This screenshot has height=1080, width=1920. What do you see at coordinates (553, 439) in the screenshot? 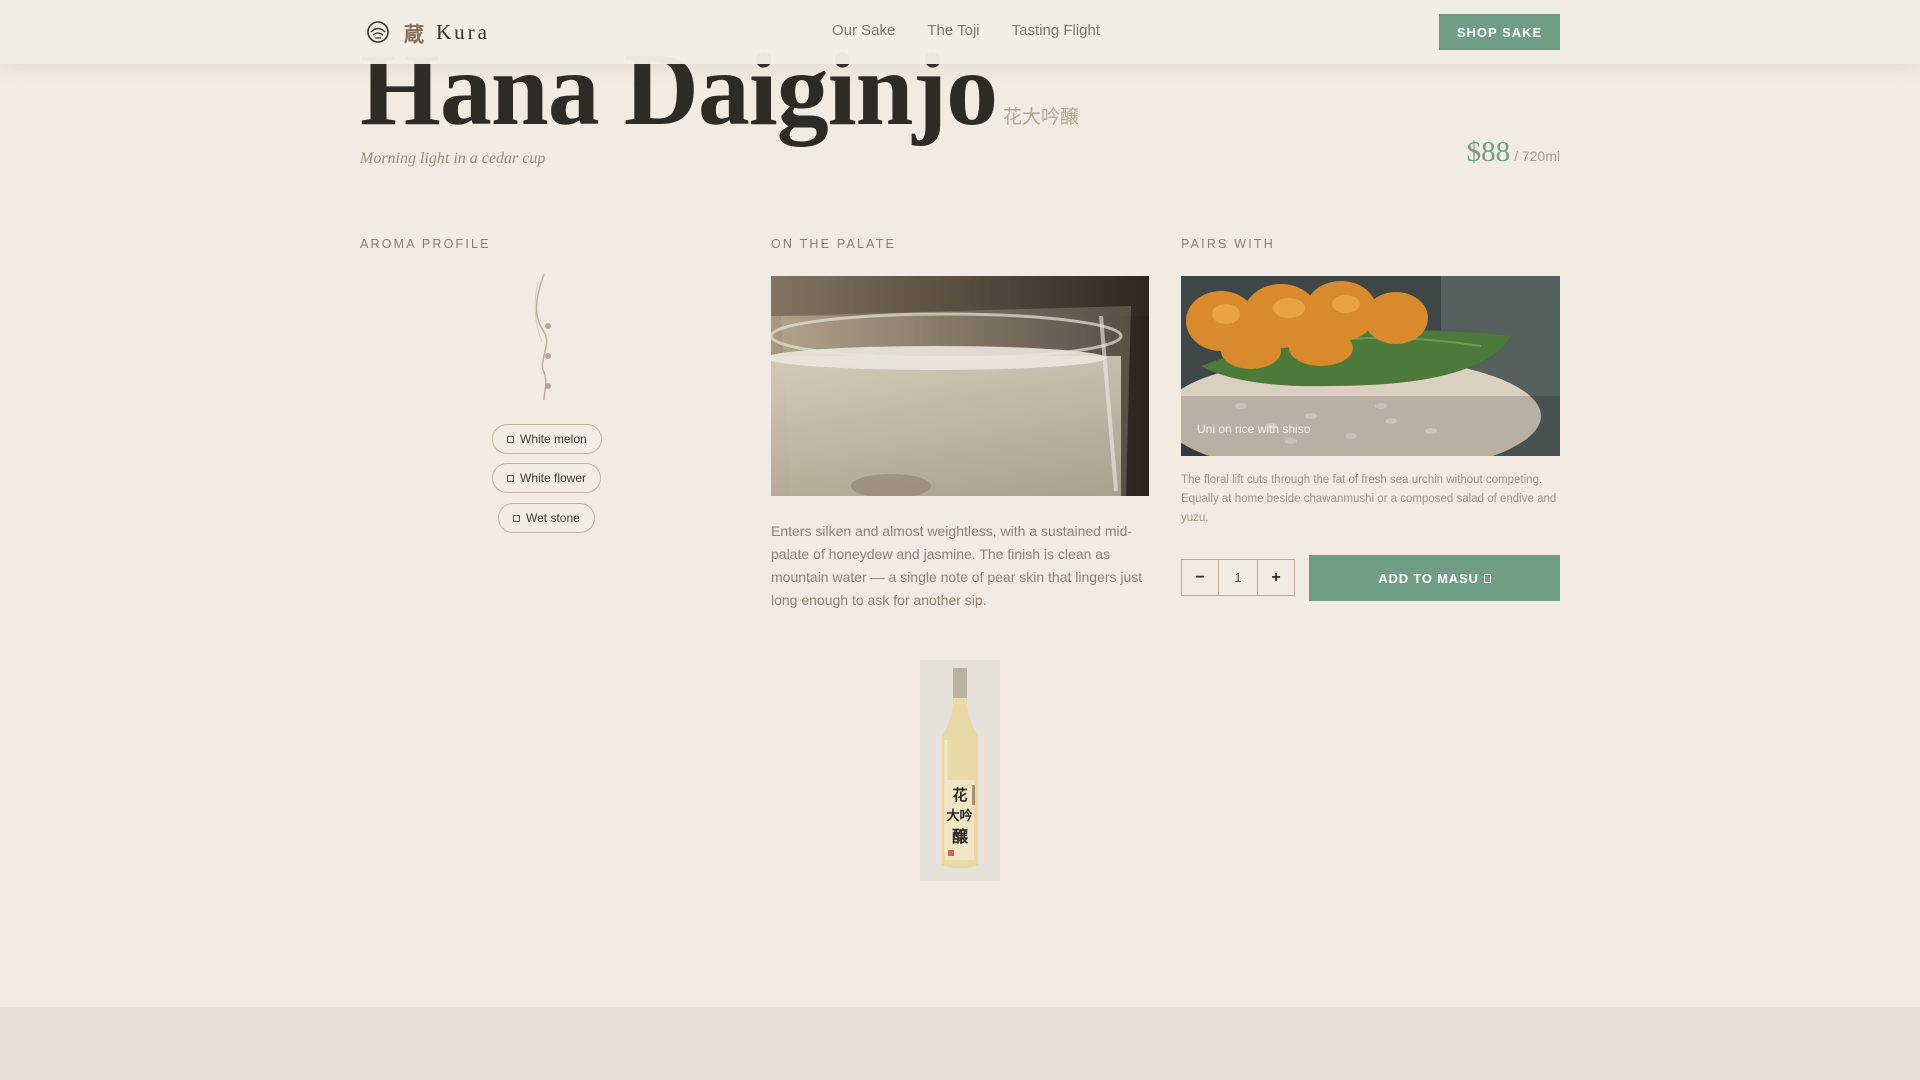
I see `aroma-chip-label: White melon` at bounding box center [553, 439].